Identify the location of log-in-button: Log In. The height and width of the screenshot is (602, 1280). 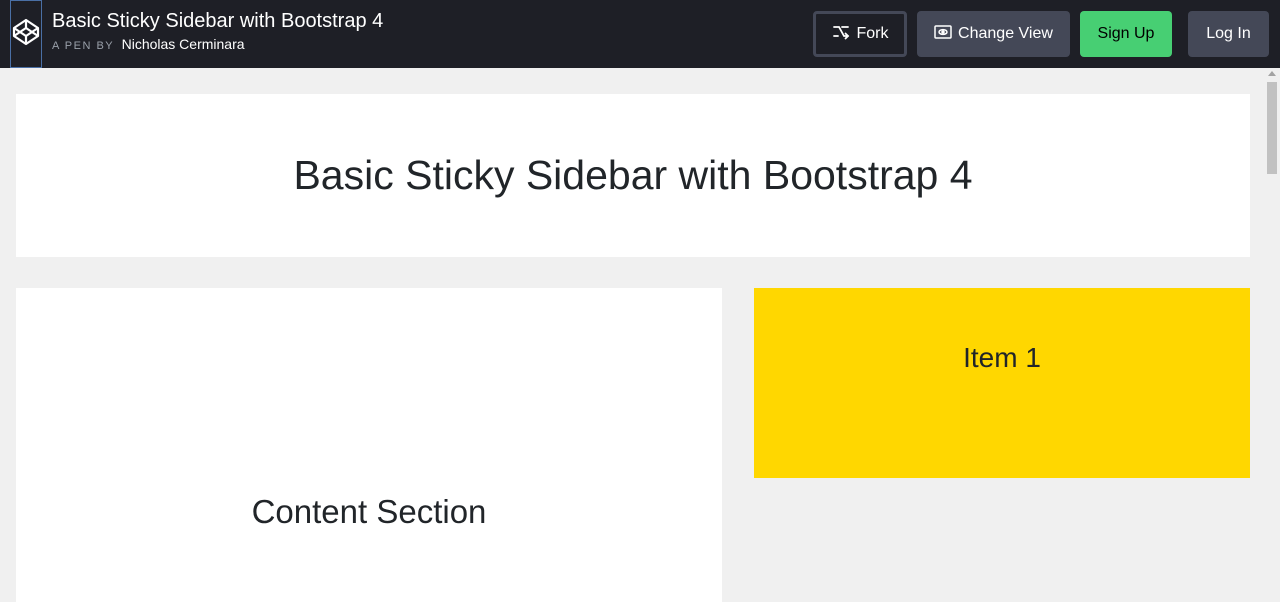
(1228, 34).